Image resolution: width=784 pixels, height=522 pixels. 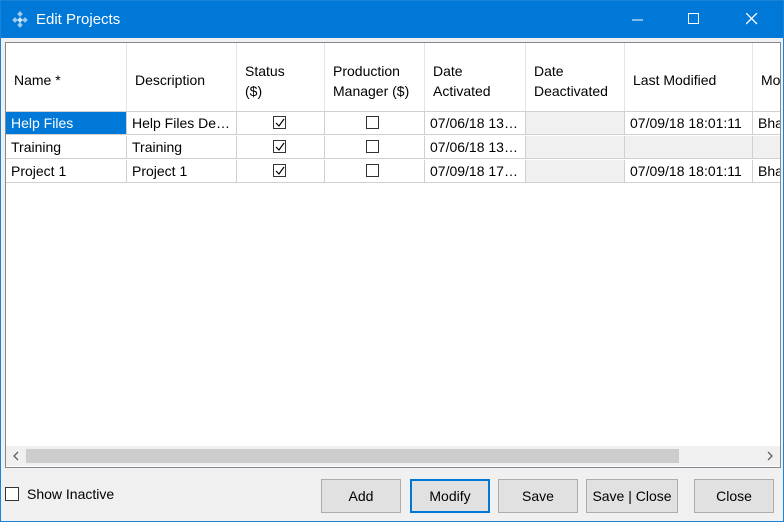 I want to click on close-window-button, so click(x=753, y=19).